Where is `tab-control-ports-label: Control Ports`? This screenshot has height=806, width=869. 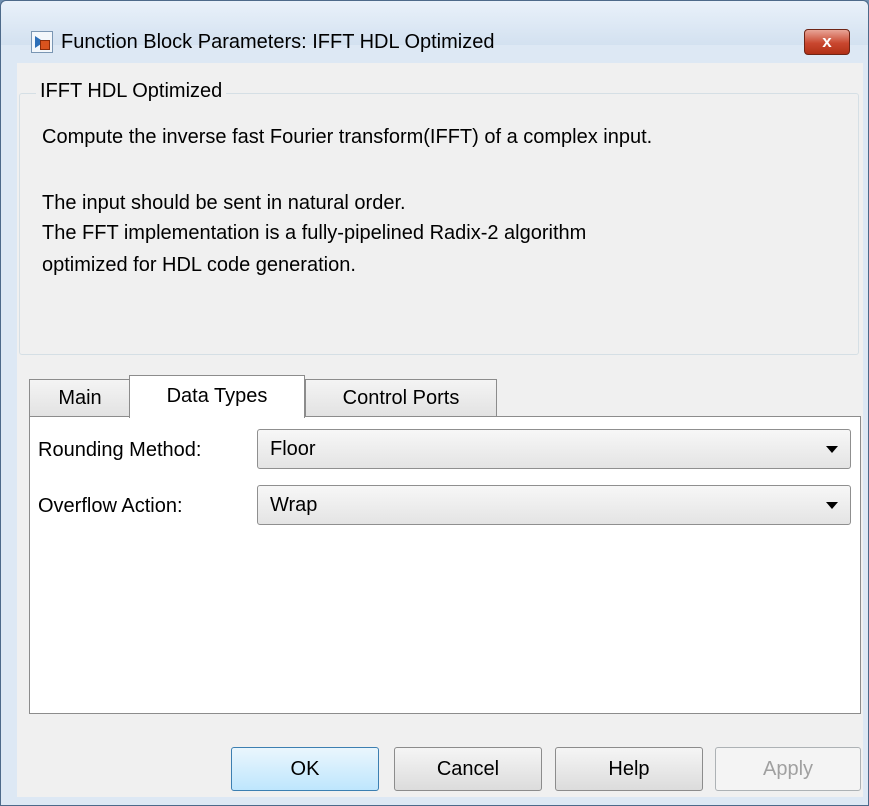 tab-control-ports-label: Control Ports is located at coordinates (401, 398).